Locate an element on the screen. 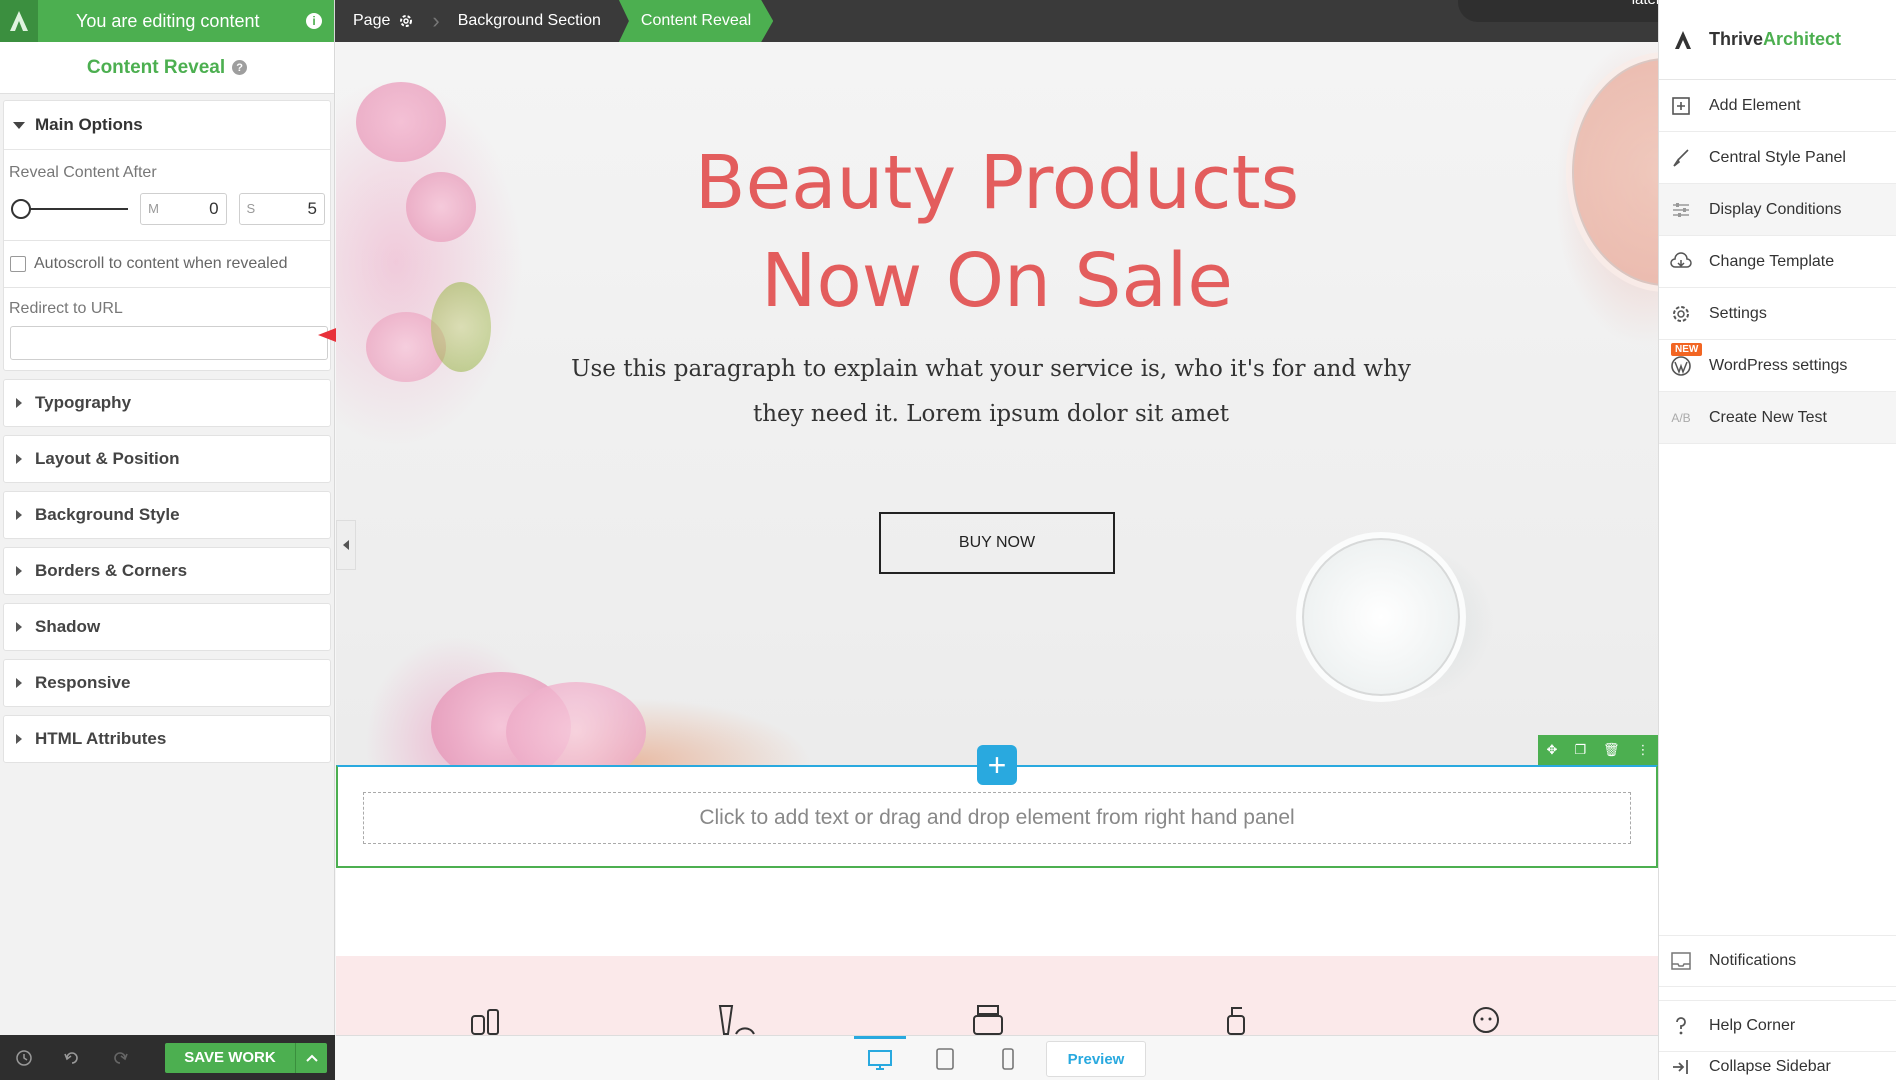 This screenshot has width=1896, height=1080. section-background-style: Background Style is located at coordinates (167, 515).